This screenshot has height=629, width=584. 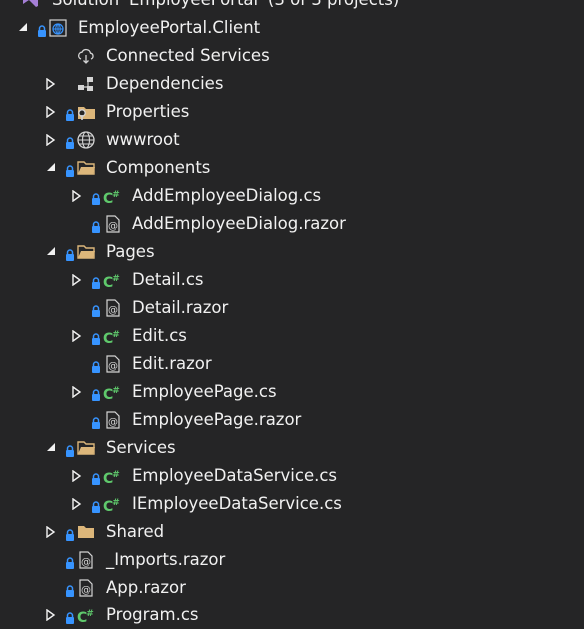 What do you see at coordinates (166, 559) in the screenshot?
I see `tree-label: _Imports.razor` at bounding box center [166, 559].